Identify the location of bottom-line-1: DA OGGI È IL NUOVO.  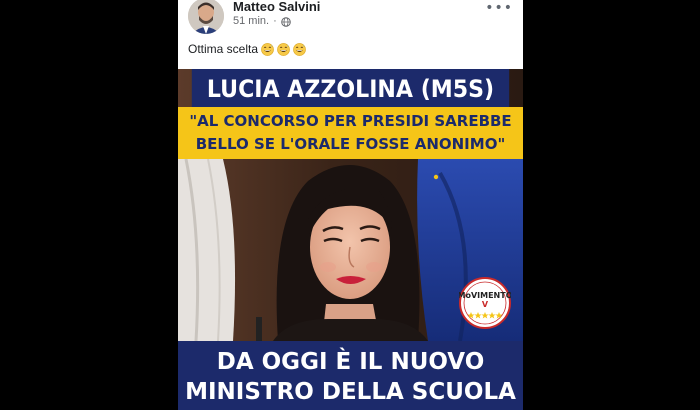
(350, 362).